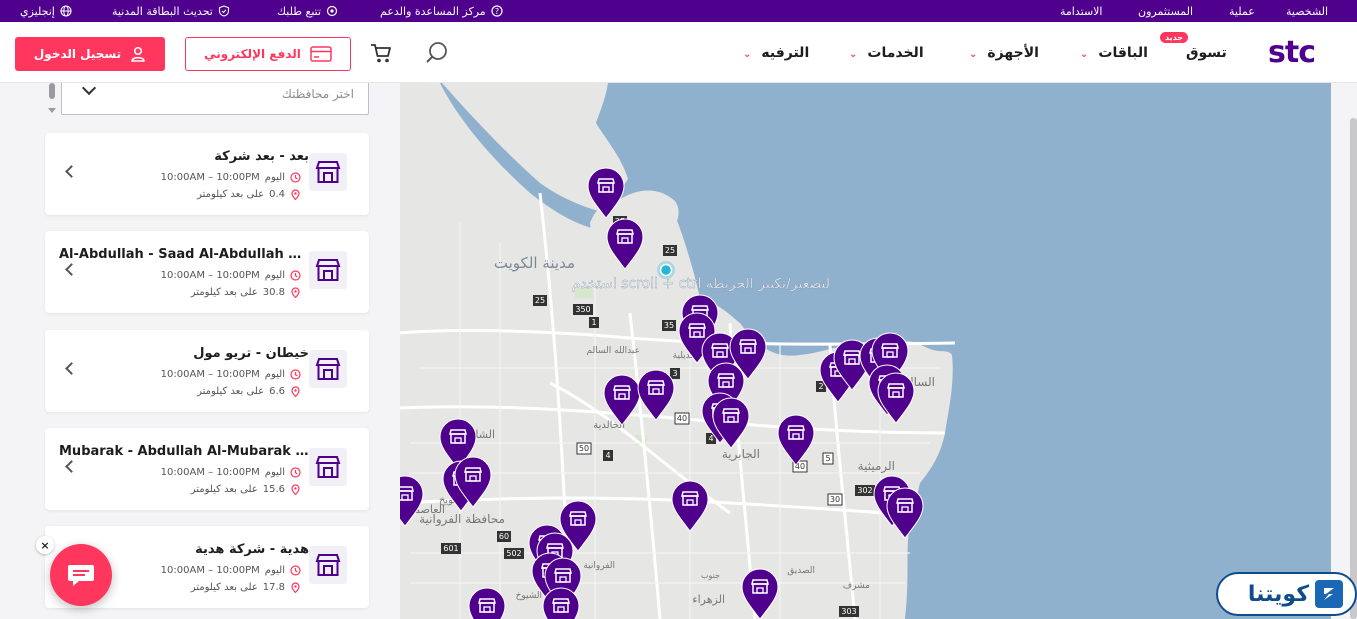 The width and height of the screenshot is (1357, 619). Describe the element at coordinates (1307, 11) in the screenshot. I see `topbar-personal-link: الشخصية` at that location.